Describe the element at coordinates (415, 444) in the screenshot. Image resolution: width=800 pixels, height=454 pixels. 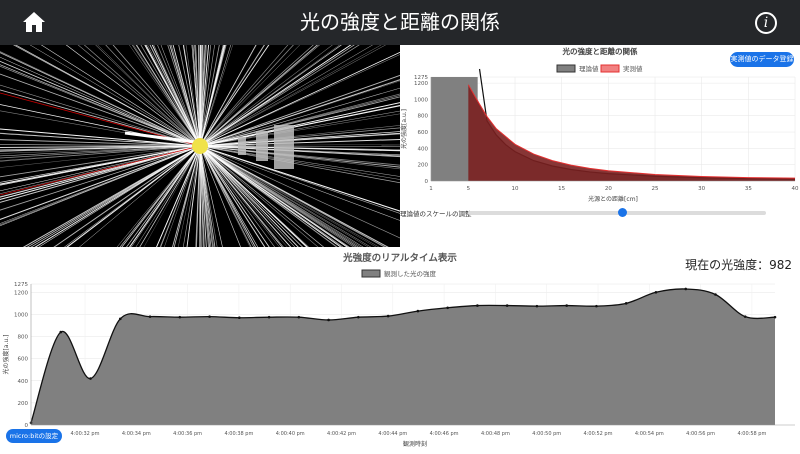
I see `x-axis-label: 観測時刻` at that location.